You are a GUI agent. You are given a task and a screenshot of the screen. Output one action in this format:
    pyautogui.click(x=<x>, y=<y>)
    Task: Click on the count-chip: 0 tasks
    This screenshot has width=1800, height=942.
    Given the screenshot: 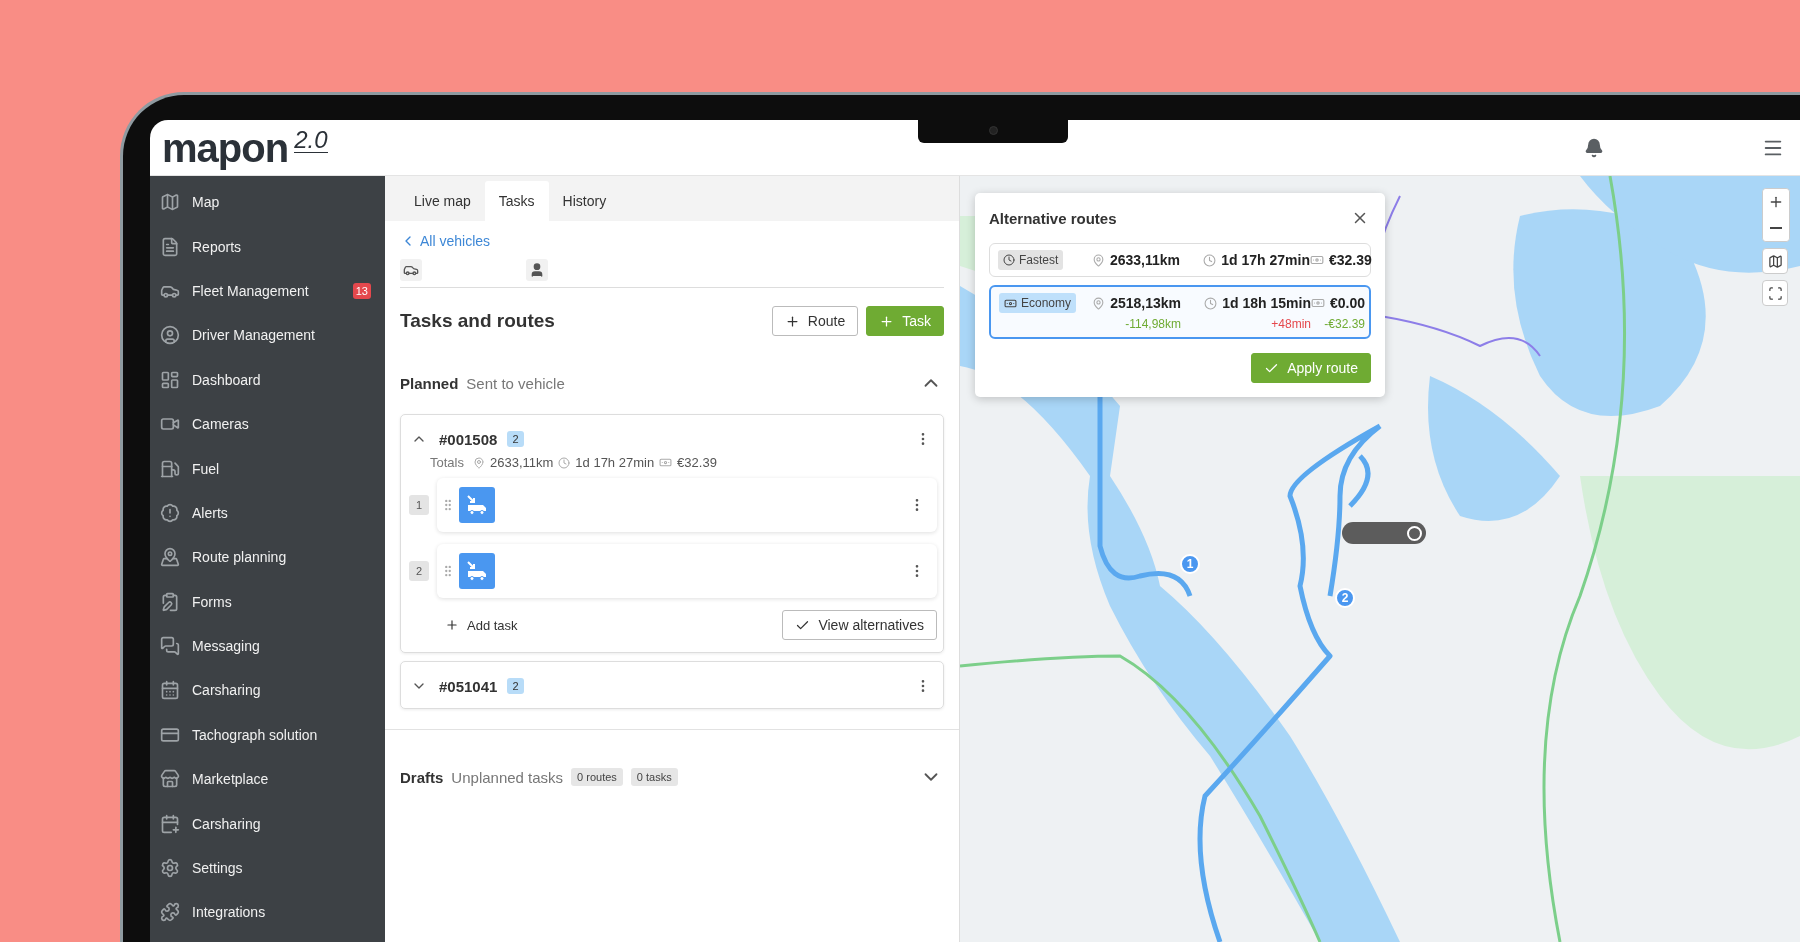 What is the action you would take?
    pyautogui.click(x=654, y=777)
    